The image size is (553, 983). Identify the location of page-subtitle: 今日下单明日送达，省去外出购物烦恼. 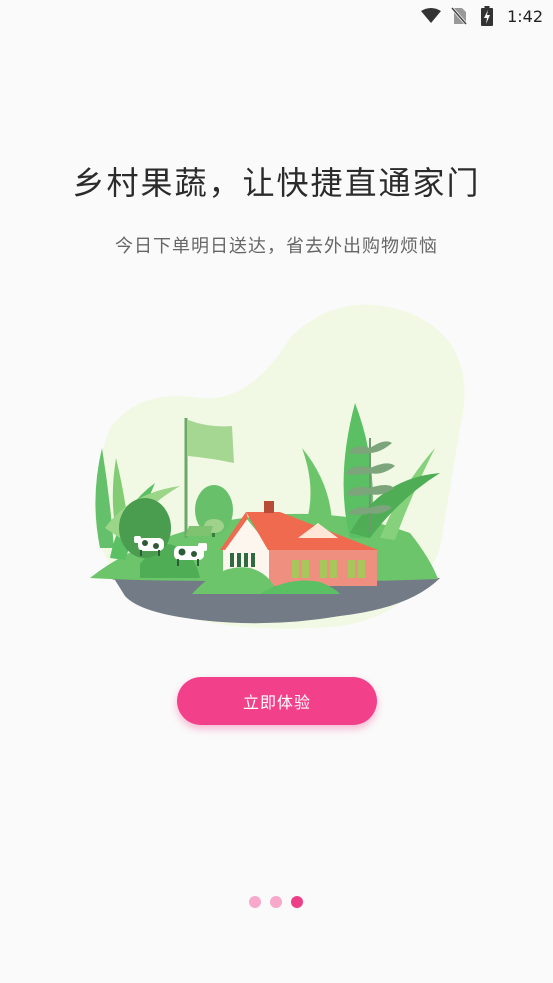
(276, 246).